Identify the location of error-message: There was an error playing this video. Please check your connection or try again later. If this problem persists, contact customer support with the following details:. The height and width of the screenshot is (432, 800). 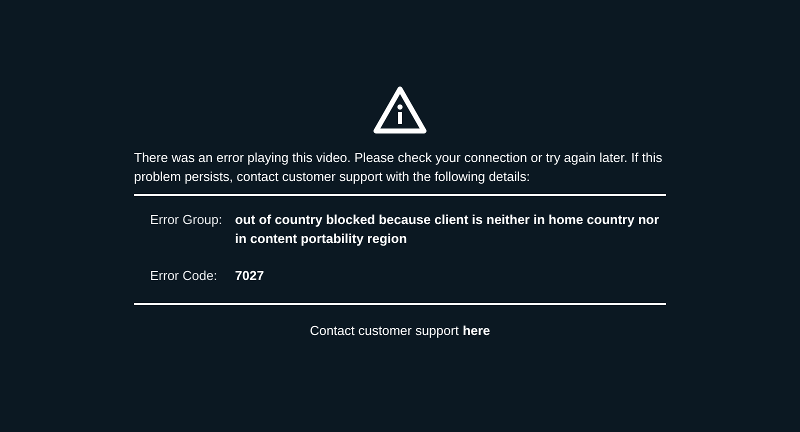
(399, 167).